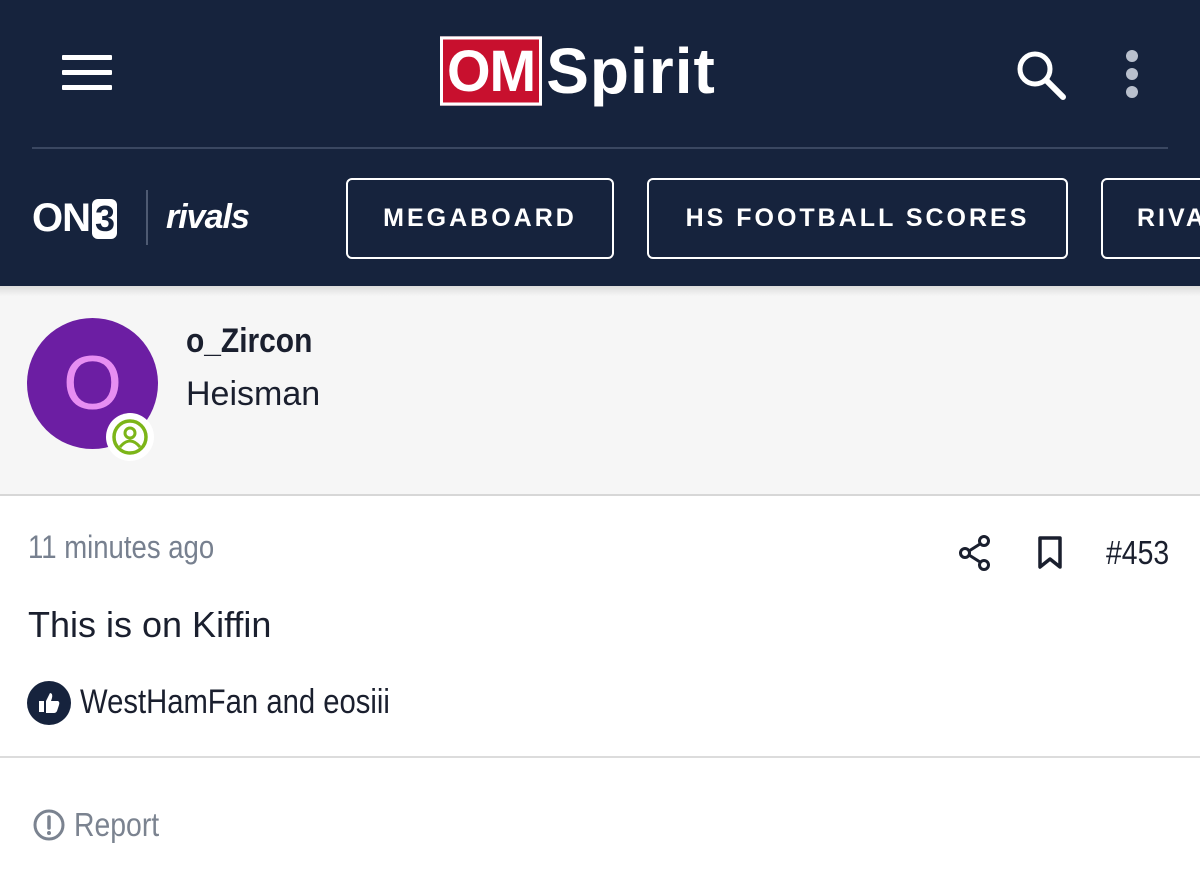 The height and width of the screenshot is (869, 1200). What do you see at coordinates (87, 73) in the screenshot?
I see `hamburger-menu-icon` at bounding box center [87, 73].